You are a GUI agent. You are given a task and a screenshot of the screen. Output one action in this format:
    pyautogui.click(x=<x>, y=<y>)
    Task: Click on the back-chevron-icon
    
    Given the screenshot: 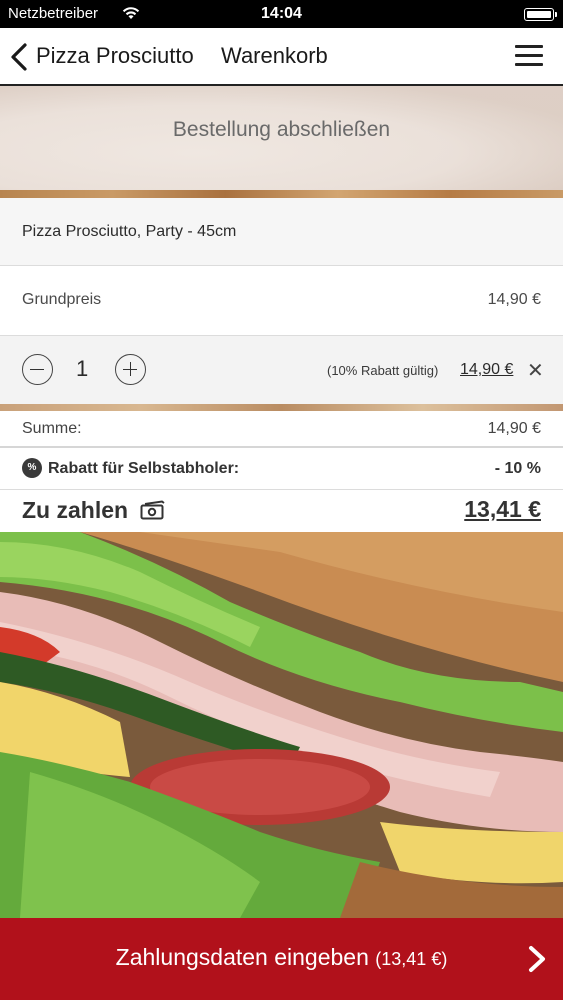 What is the action you would take?
    pyautogui.click(x=21, y=57)
    